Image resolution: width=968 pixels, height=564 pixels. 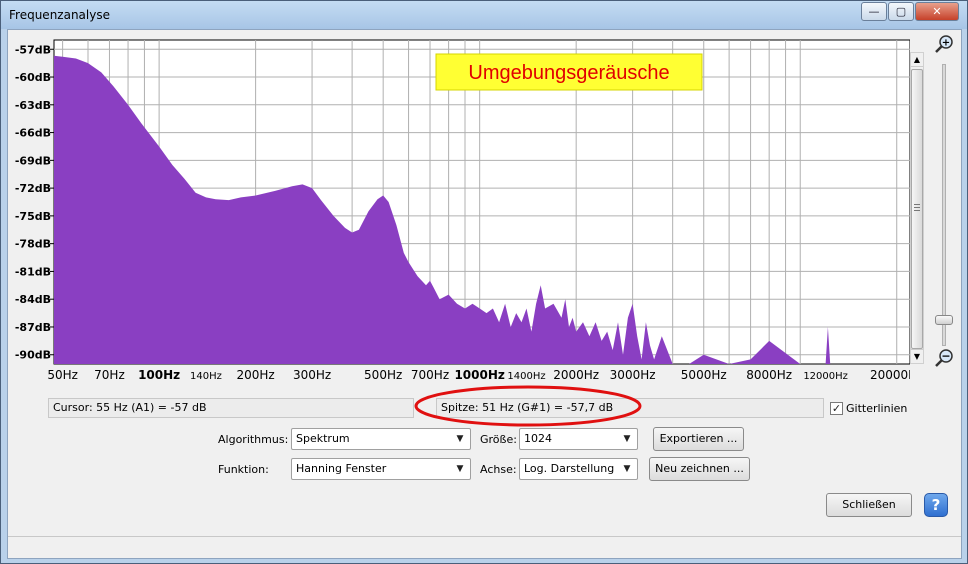 I want to click on x-tick-label: 3000Hz, so click(x=633, y=375).